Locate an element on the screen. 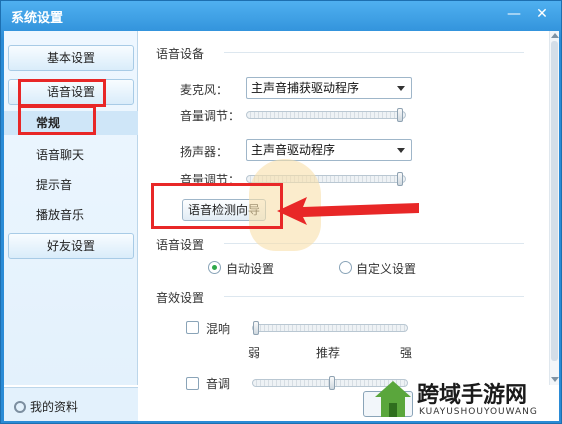  tone-label: 音调 is located at coordinates (218, 384).